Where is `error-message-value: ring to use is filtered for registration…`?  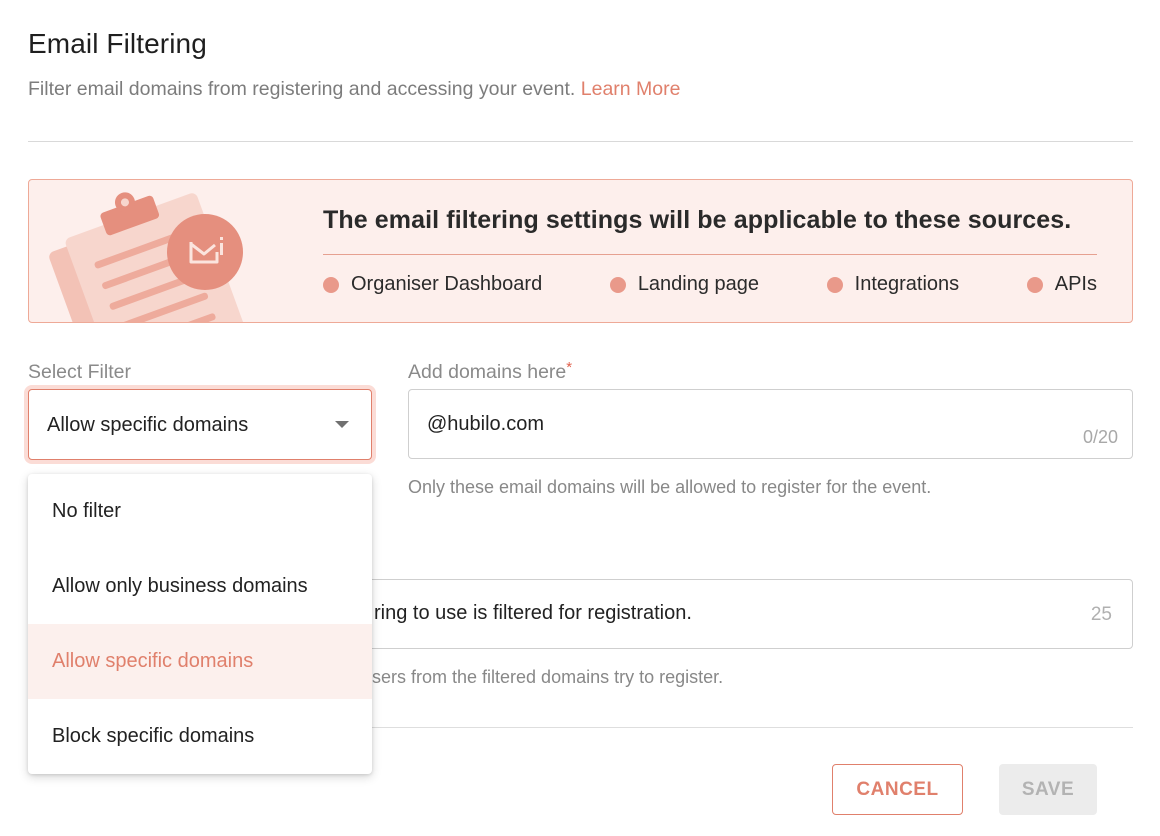
error-message-value: ring to use is filtered for registration… is located at coordinates (533, 613).